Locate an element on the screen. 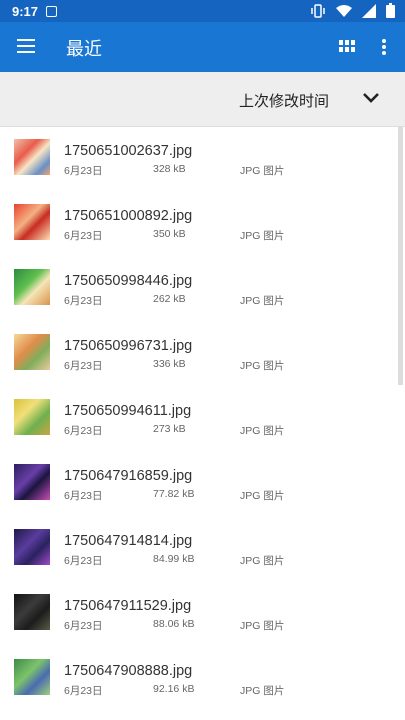 The image size is (405, 720). vibrate-icon is located at coordinates (318, 10).